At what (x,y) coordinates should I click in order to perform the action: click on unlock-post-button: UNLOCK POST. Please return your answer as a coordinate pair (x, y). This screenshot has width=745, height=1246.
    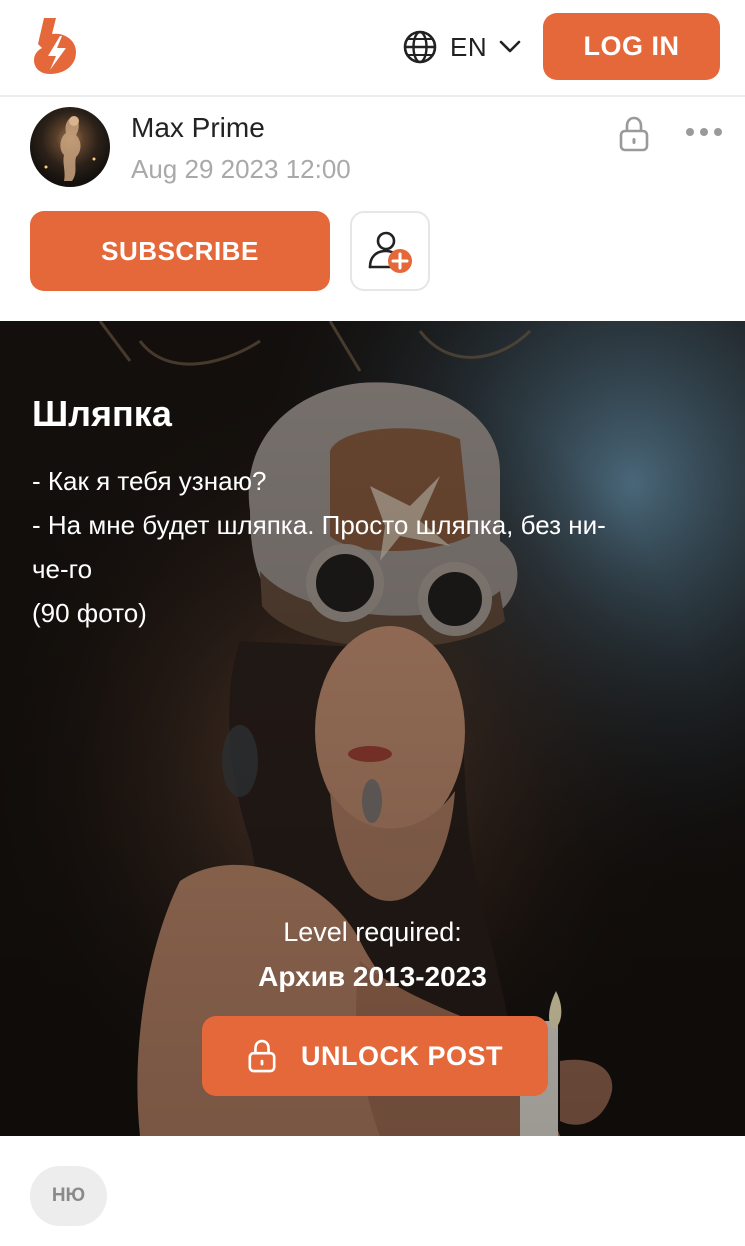
    Looking at the image, I should click on (375, 1056).